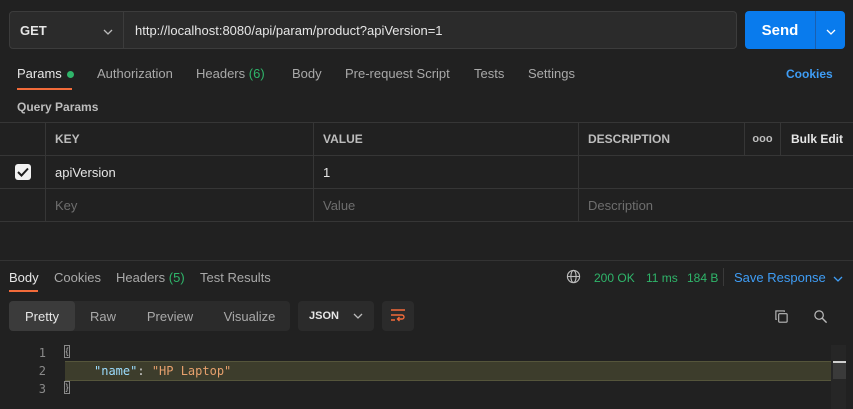 This screenshot has width=853, height=409. What do you see at coordinates (716, 172) in the screenshot?
I see `param-description-field` at bounding box center [716, 172].